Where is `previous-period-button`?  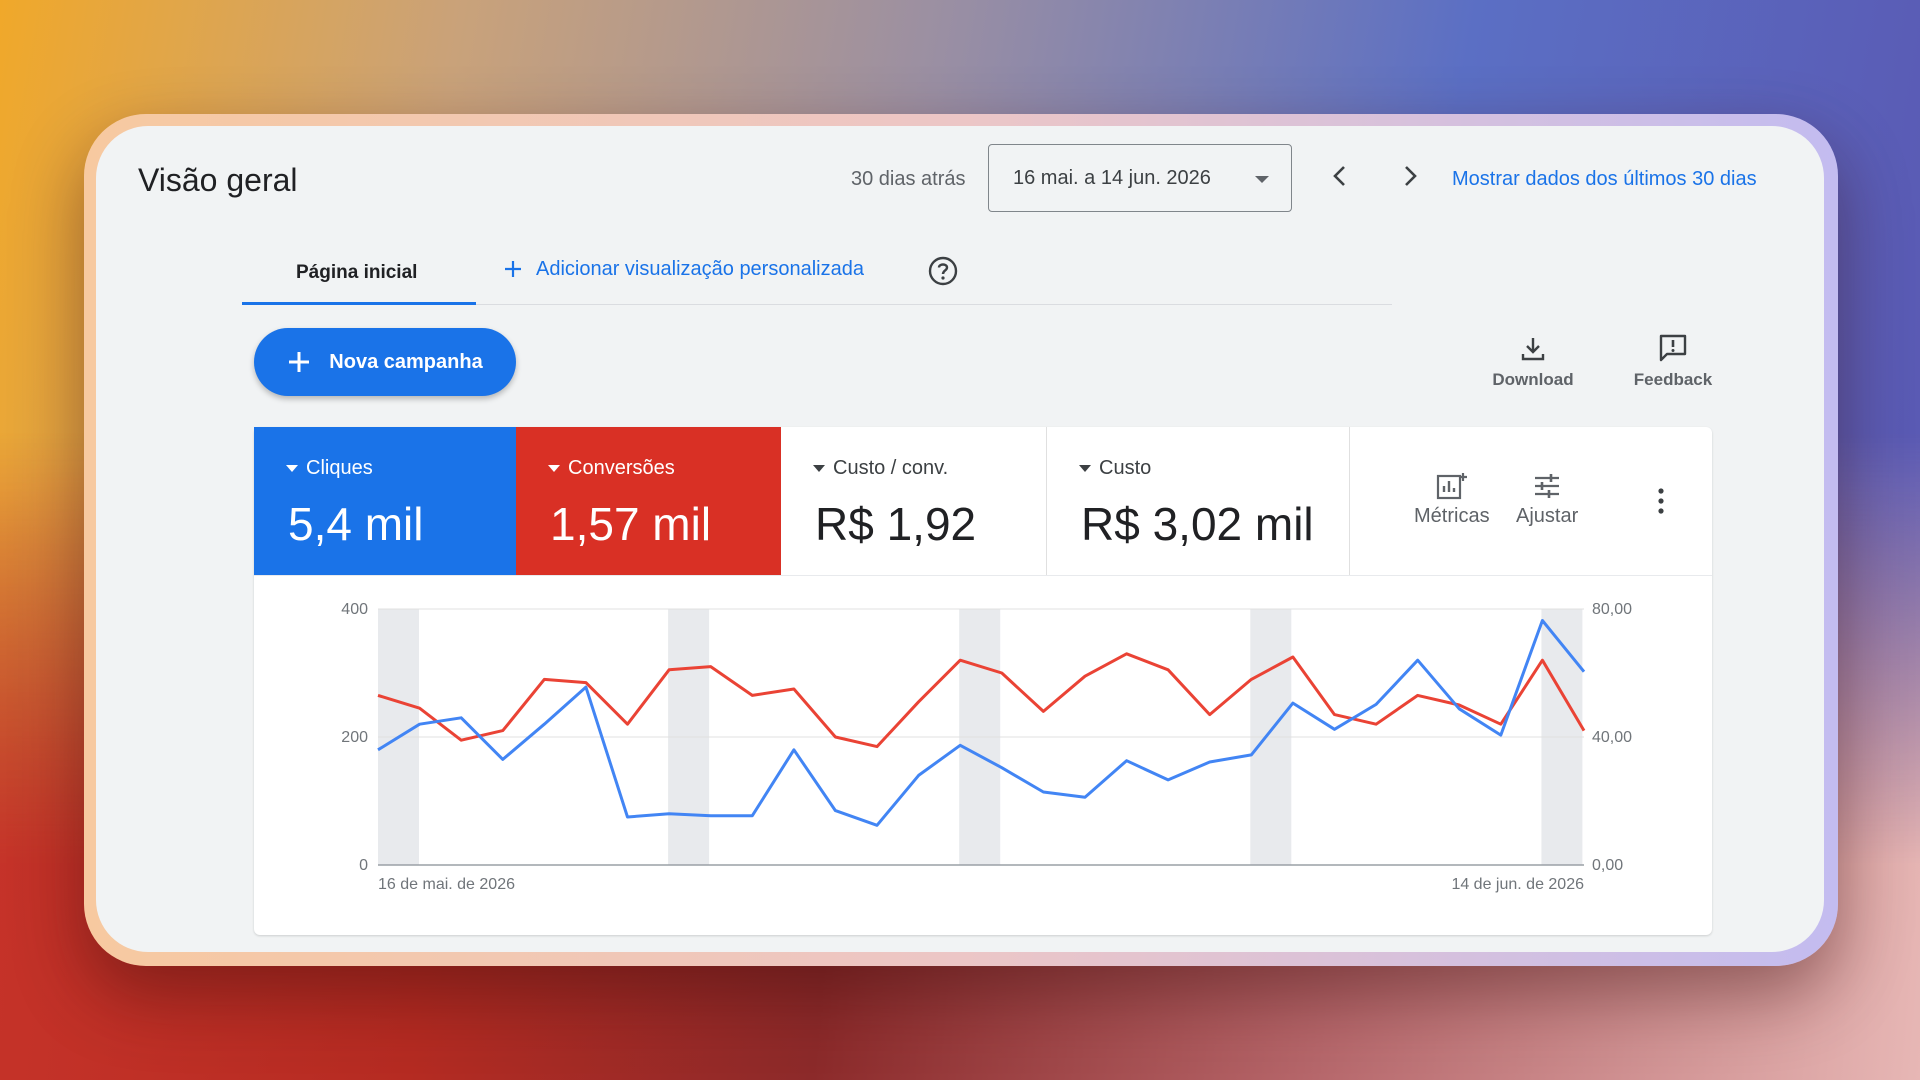 previous-period-button is located at coordinates (1340, 176).